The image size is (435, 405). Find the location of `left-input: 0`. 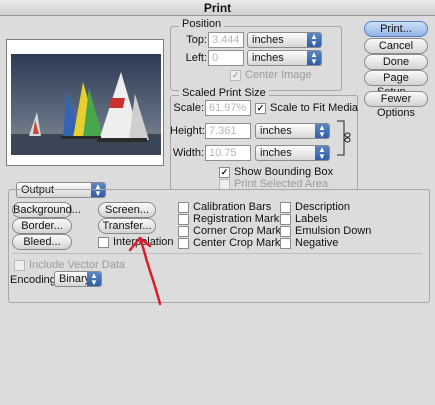

left-input: 0 is located at coordinates (226, 58).